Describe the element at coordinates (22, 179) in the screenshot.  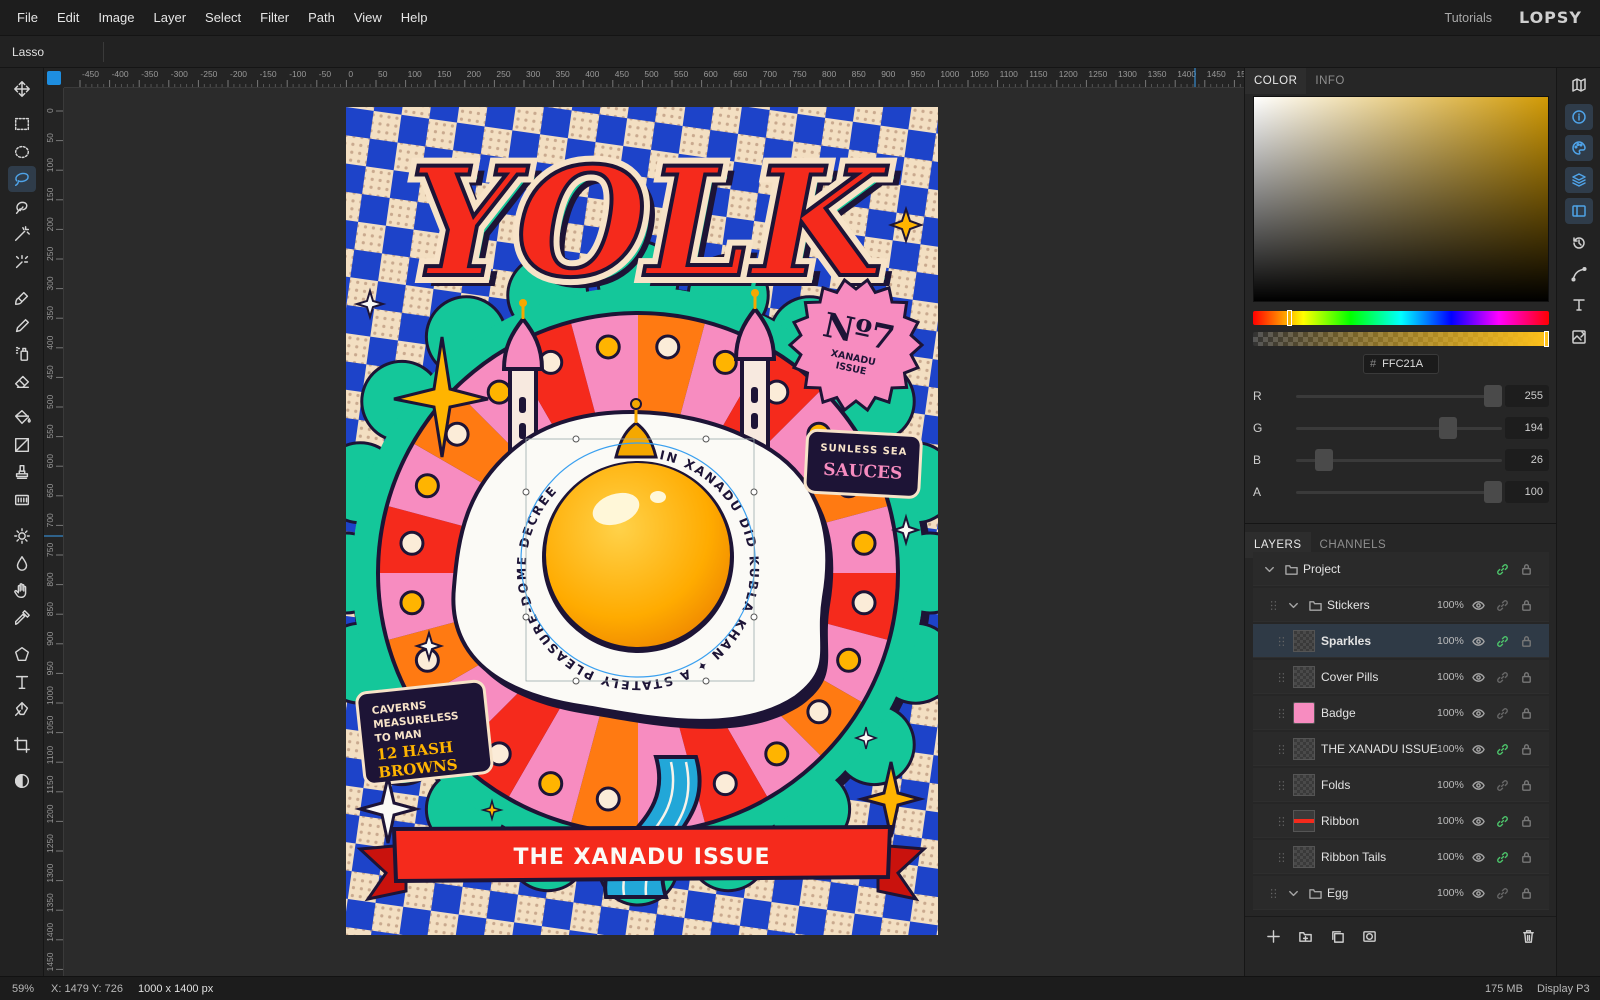
I see `lasso-tool` at that location.